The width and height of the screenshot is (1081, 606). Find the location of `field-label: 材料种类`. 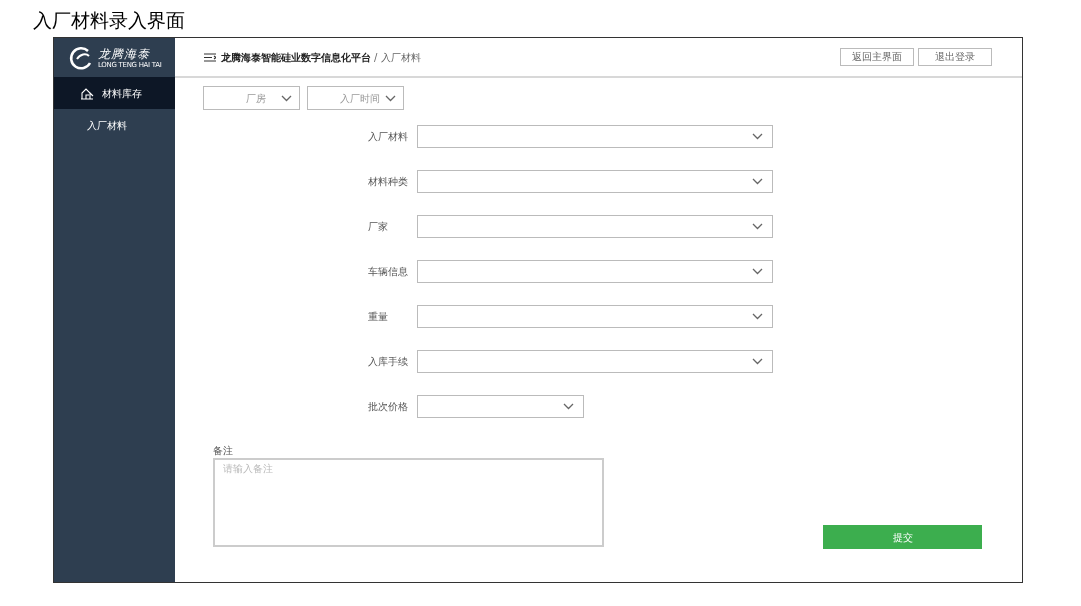

field-label: 材料种类 is located at coordinates (388, 182).